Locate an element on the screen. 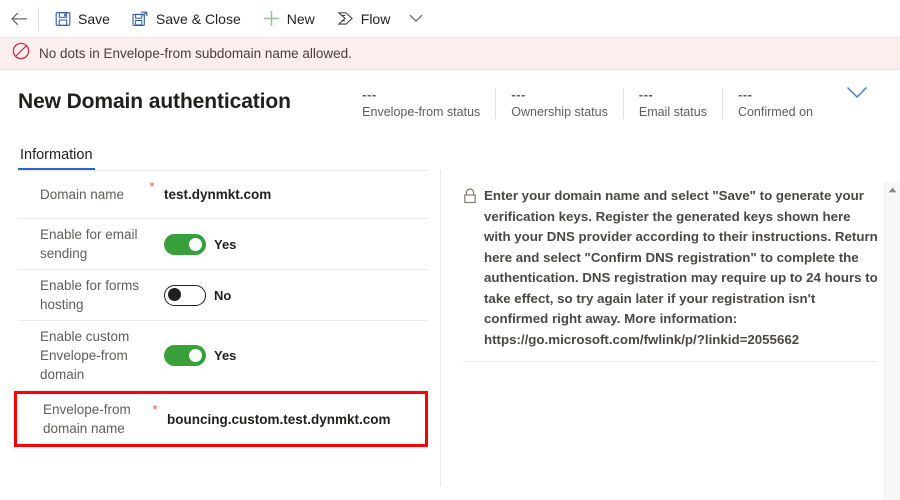 The height and width of the screenshot is (500, 900). back-arrow-icon is located at coordinates (18, 18).